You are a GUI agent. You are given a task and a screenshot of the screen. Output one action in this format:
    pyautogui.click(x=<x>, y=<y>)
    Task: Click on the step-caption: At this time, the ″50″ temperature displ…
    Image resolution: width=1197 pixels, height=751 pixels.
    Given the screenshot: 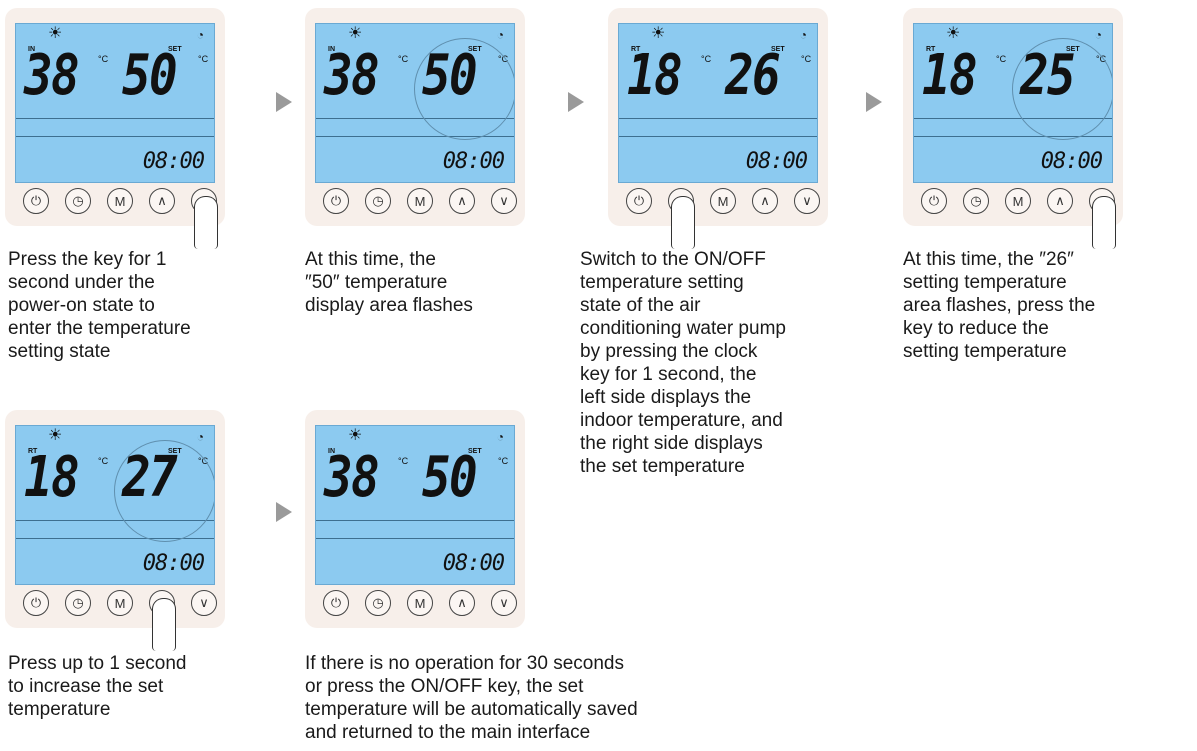 What is the action you would take?
    pyautogui.click(x=389, y=282)
    